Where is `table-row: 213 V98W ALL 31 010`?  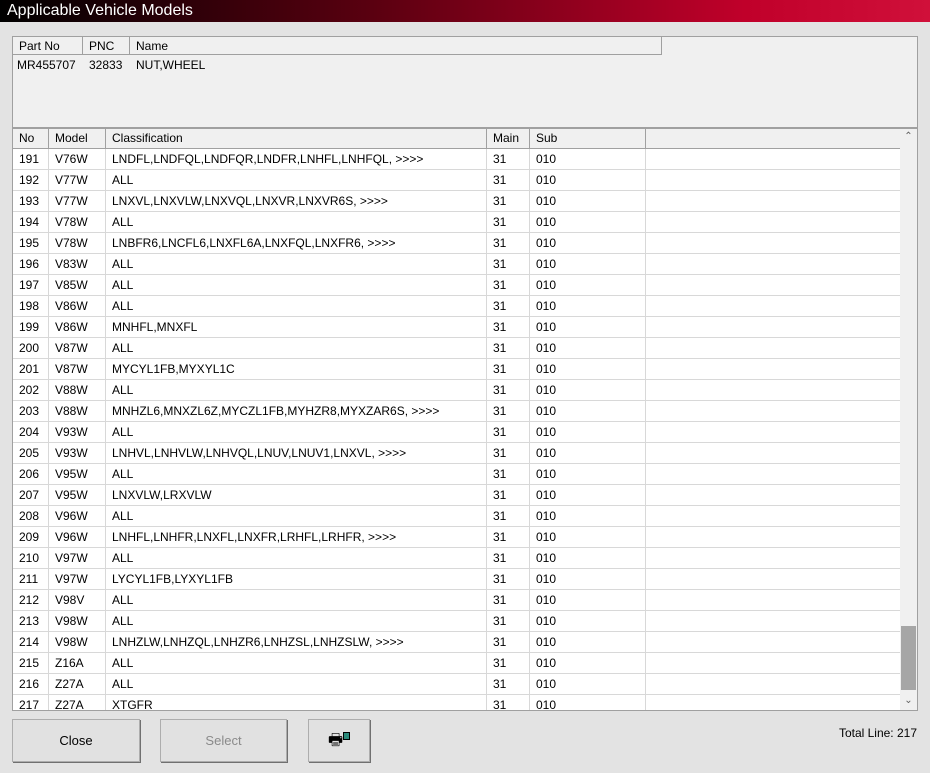 table-row: 213 V98W ALL 31 010 is located at coordinates (465, 621).